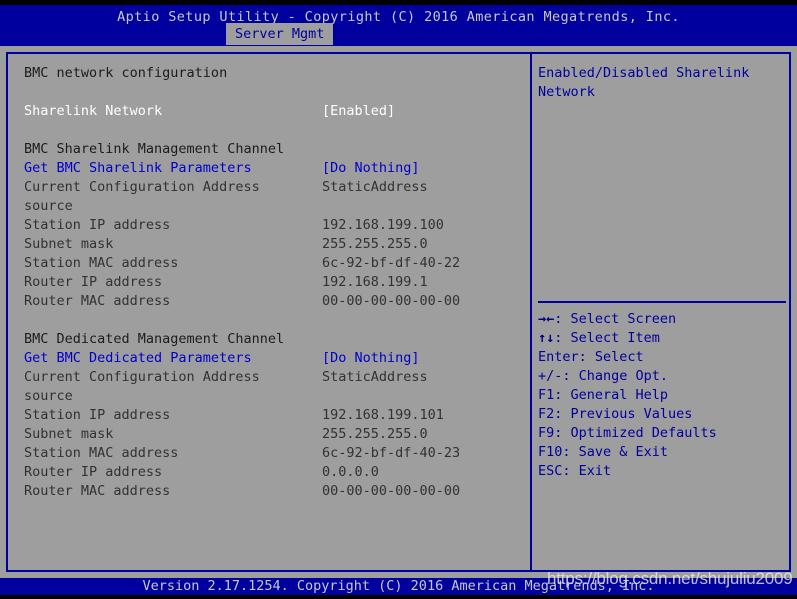 The width and height of the screenshot is (797, 599). I want to click on key-legend-label: : Select Item, so click(607, 338).